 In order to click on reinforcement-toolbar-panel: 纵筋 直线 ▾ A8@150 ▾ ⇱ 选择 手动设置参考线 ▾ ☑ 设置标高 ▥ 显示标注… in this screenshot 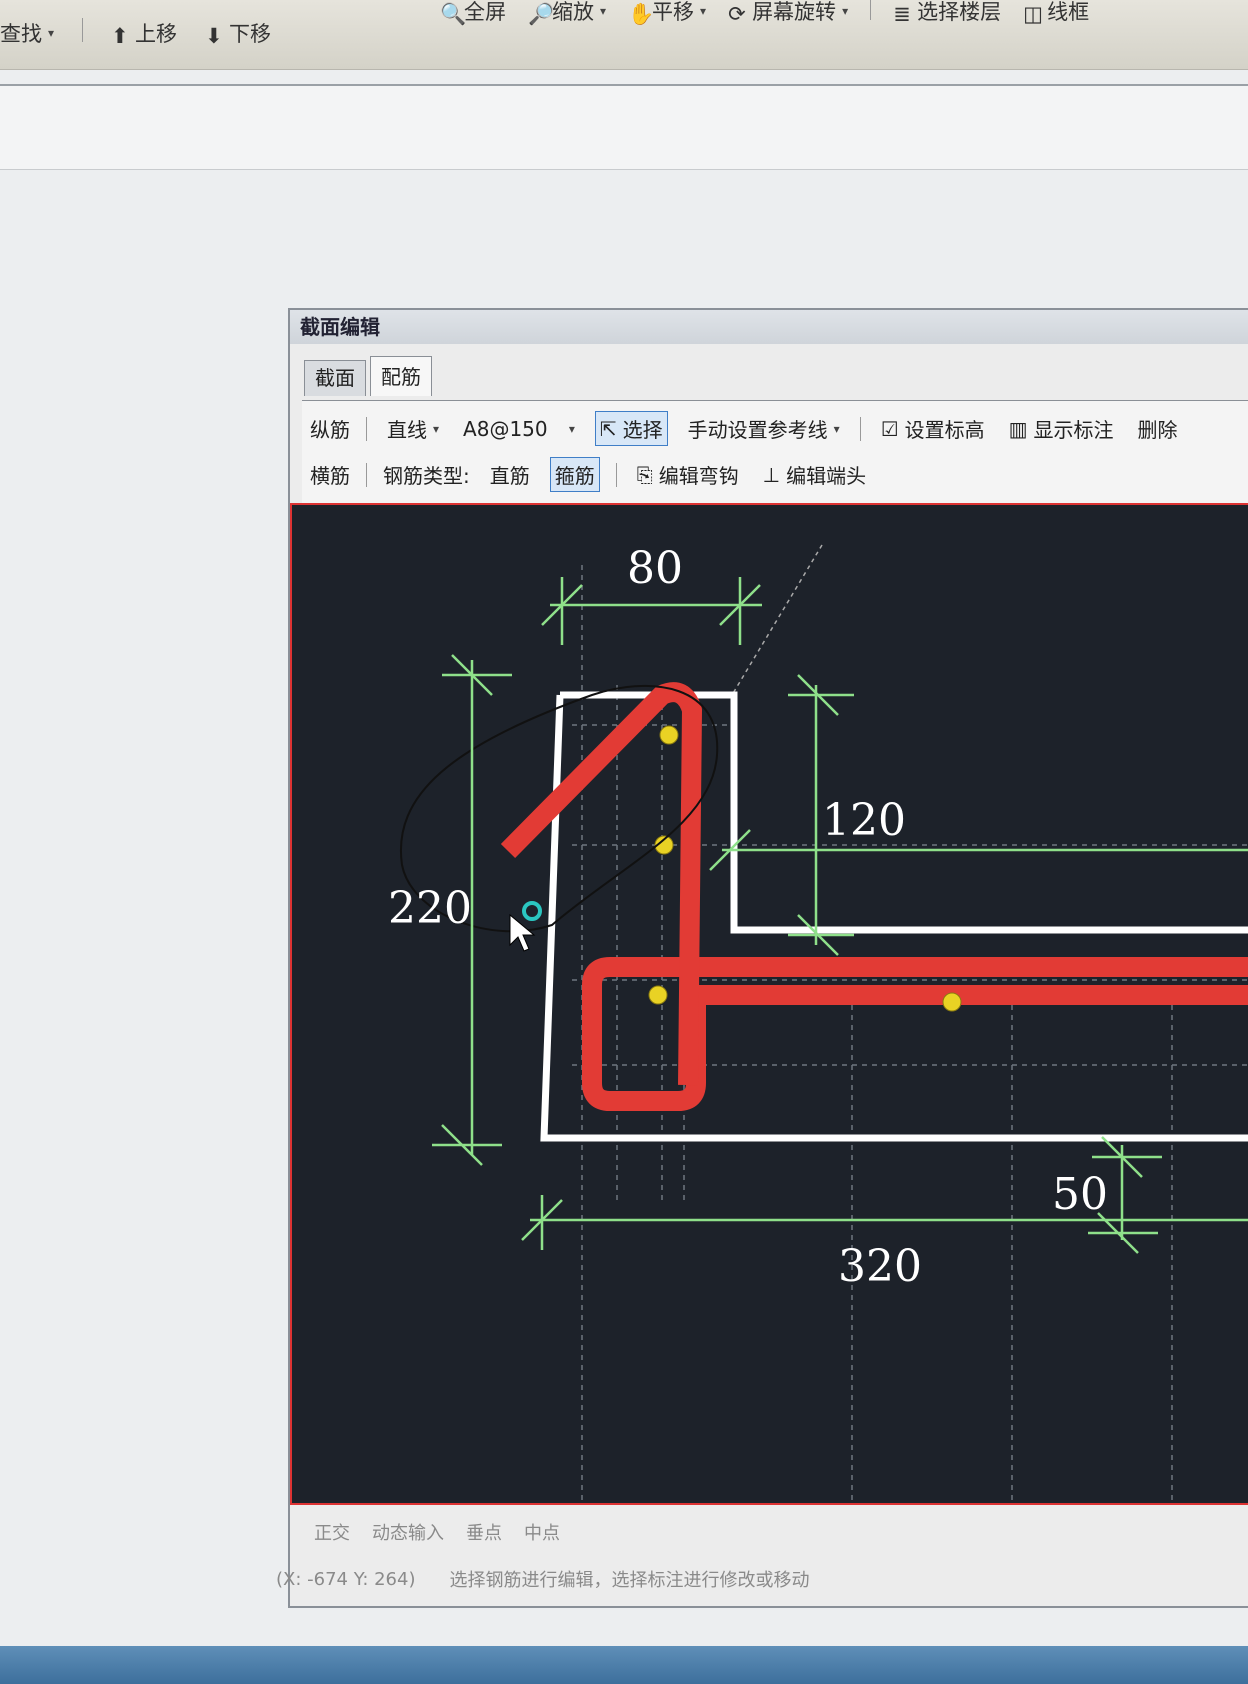, I will do `click(775, 455)`.